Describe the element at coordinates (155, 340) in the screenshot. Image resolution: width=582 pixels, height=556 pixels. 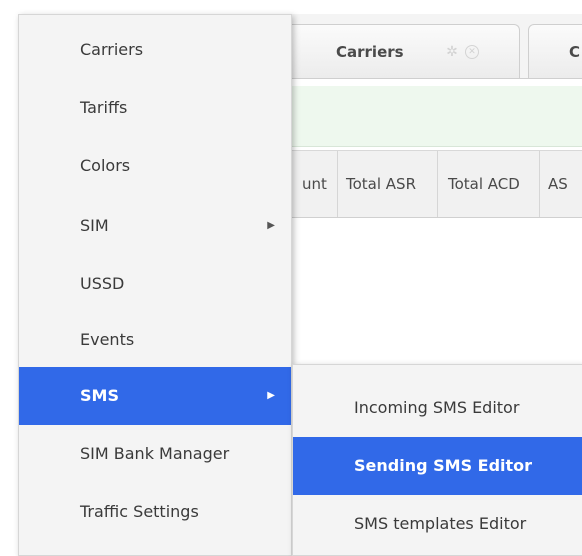
I see `menu-item-events: Events` at that location.